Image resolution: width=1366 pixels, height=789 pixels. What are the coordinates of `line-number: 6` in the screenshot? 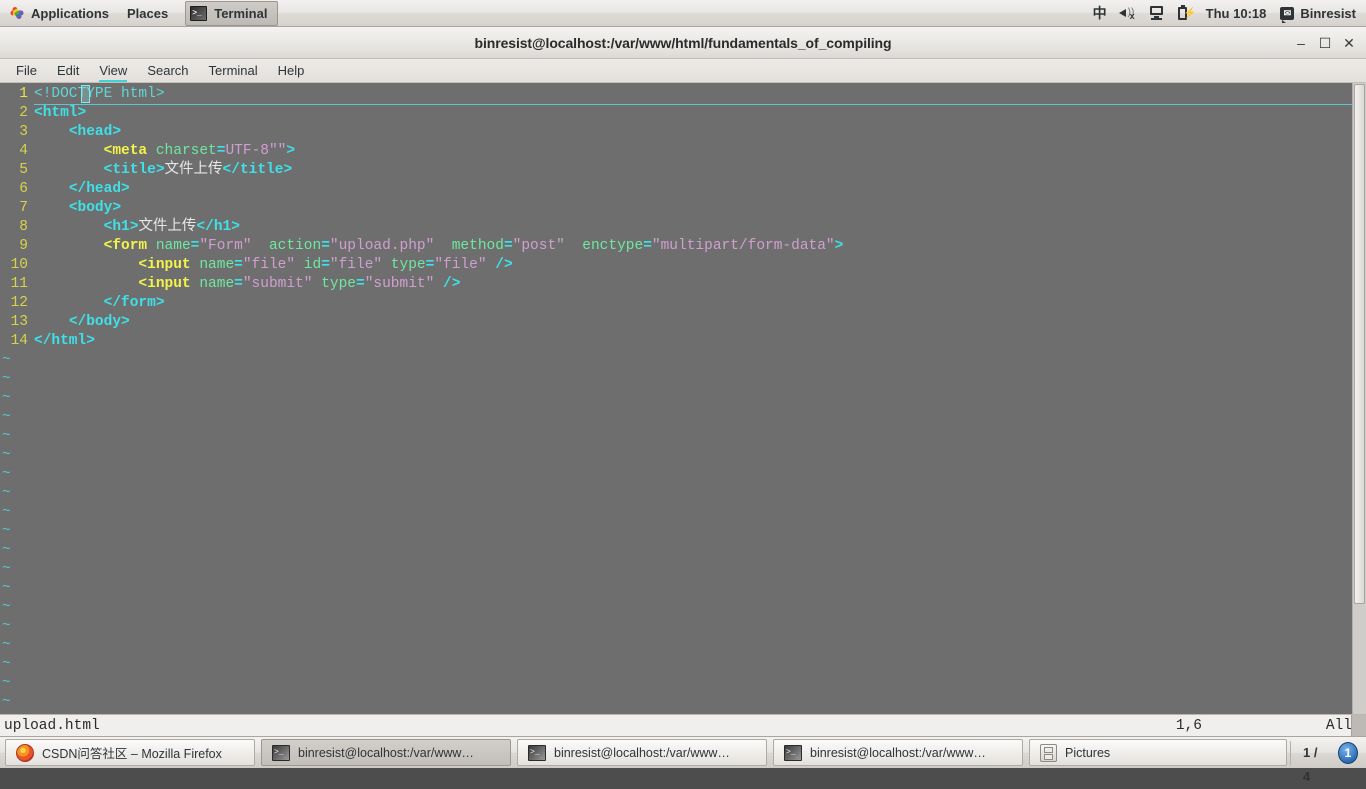 It's located at (17, 189).